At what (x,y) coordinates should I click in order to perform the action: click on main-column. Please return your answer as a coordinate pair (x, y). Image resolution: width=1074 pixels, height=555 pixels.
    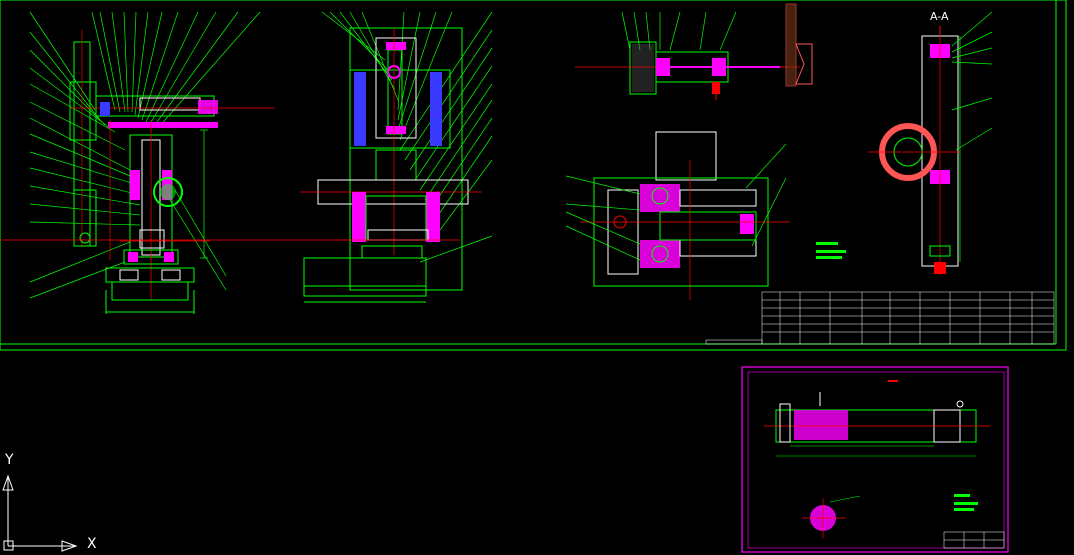
    Looking at the image, I should click on (165, 210).